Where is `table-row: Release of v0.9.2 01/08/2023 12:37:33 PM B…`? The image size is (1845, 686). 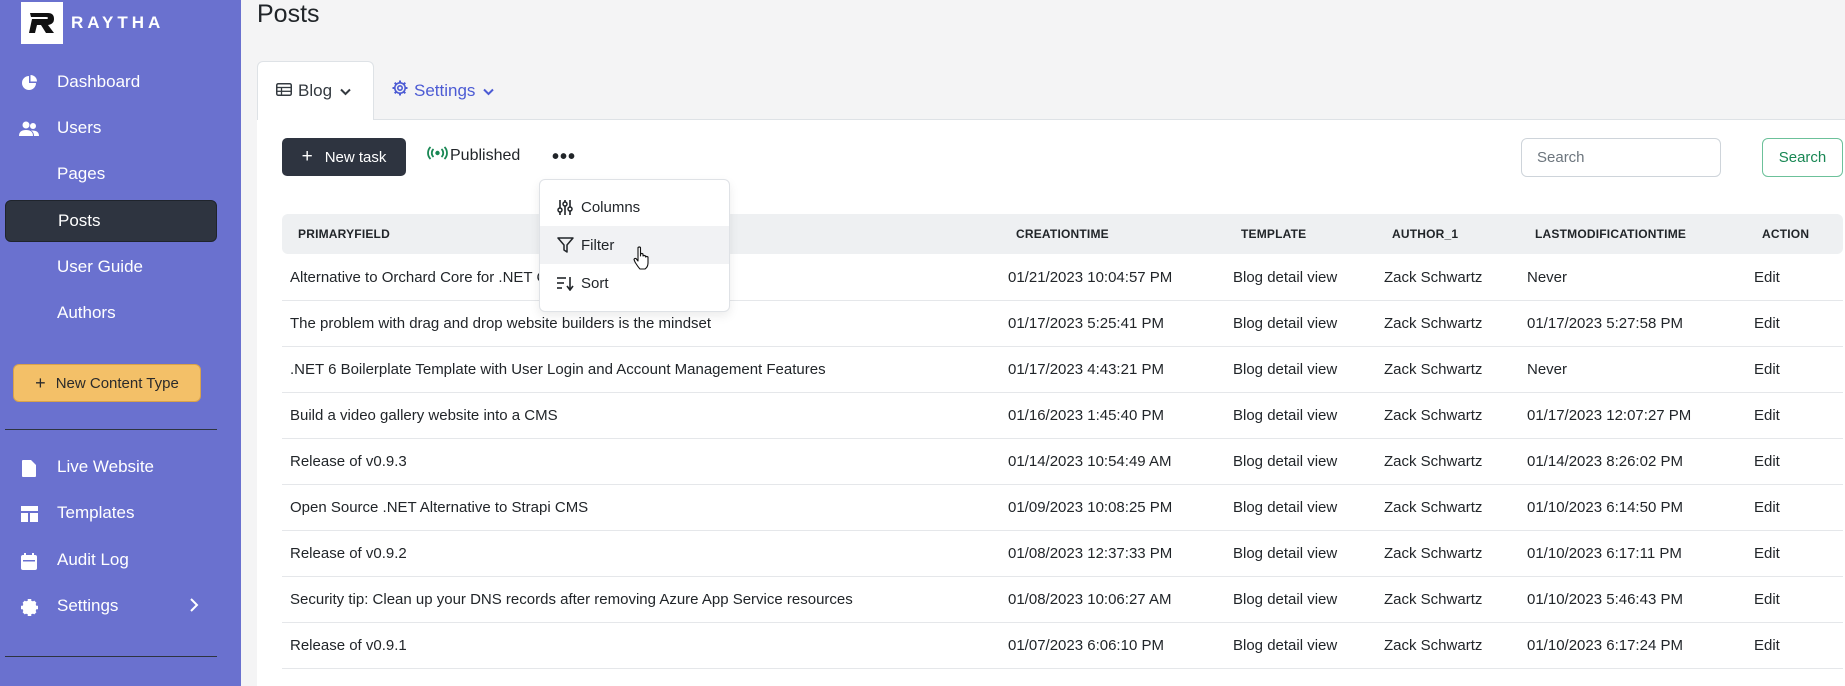
table-row: Release of v0.9.2 01/08/2023 12:37:33 PM B… is located at coordinates (1062, 554).